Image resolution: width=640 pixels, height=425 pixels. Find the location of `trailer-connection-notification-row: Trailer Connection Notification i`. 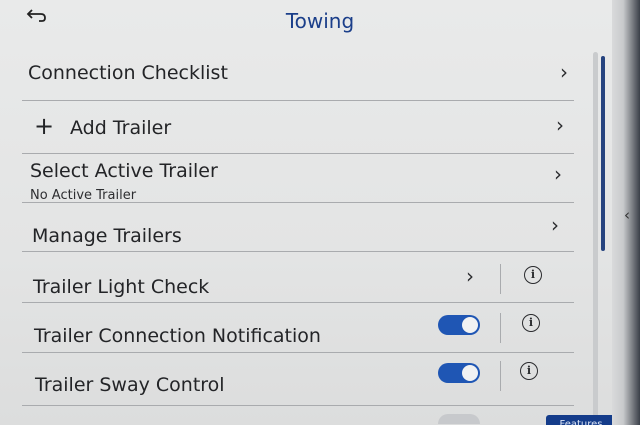

trailer-connection-notification-row: Trailer Connection Notification i is located at coordinates (298, 328).